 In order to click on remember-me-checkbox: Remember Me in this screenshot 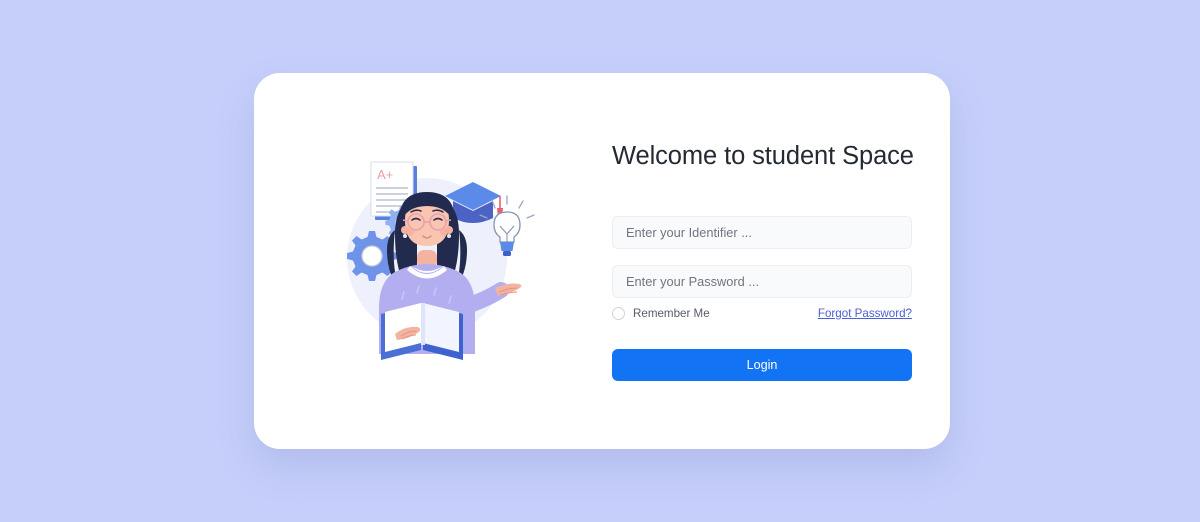, I will do `click(661, 313)`.